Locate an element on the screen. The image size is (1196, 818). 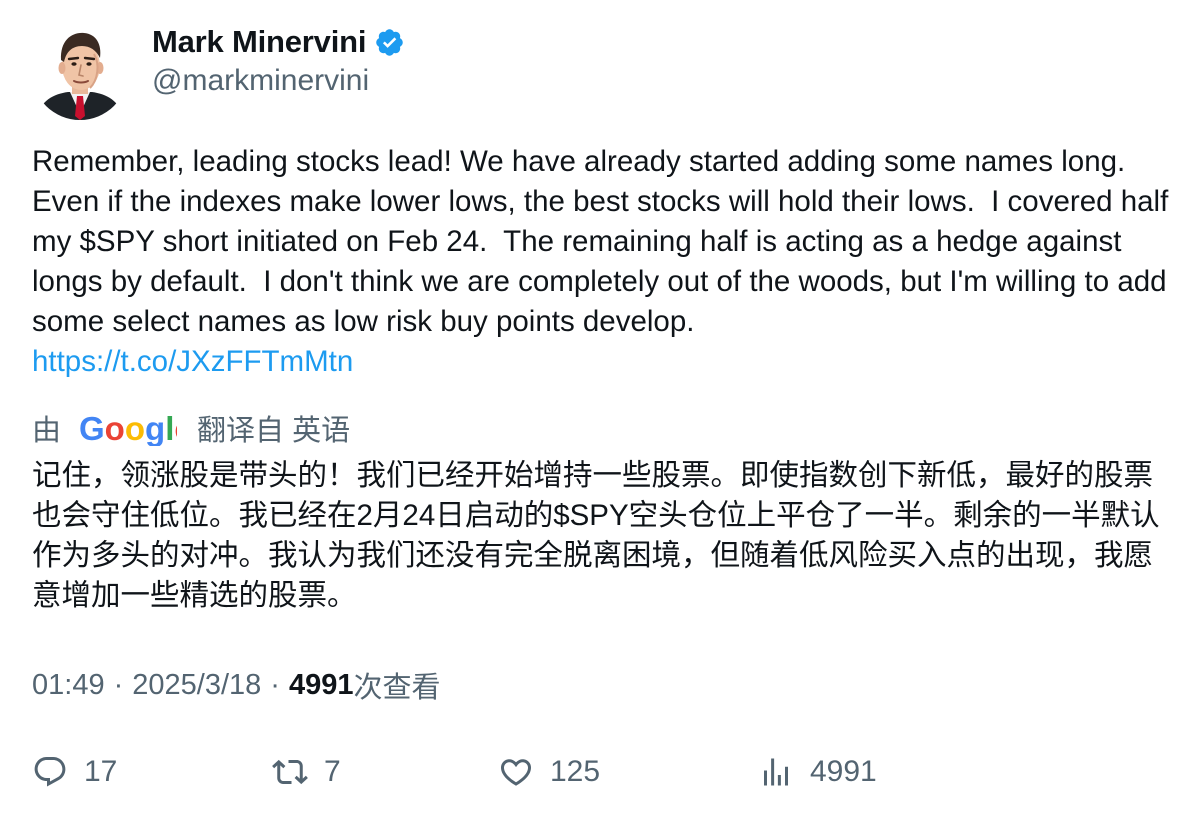
tweet-meta: 01:49 · 2025/3/18 · 4991 次查看 is located at coordinates (236, 685).